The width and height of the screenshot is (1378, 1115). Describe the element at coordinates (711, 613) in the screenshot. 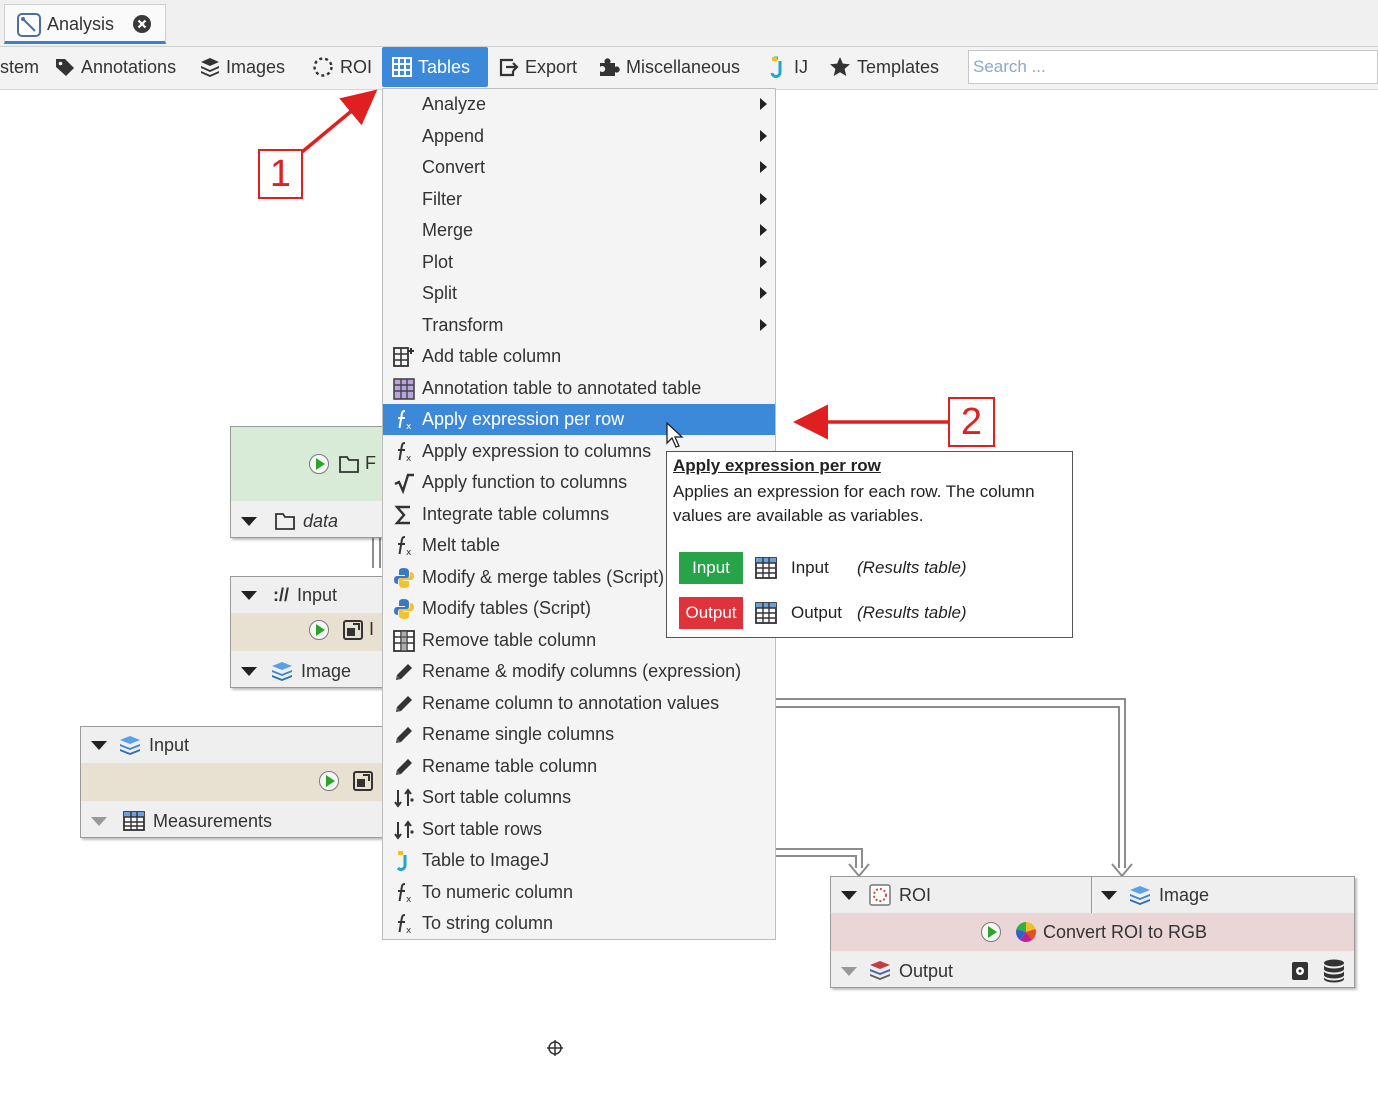

I see `tooltip-output-badge: Output` at that location.